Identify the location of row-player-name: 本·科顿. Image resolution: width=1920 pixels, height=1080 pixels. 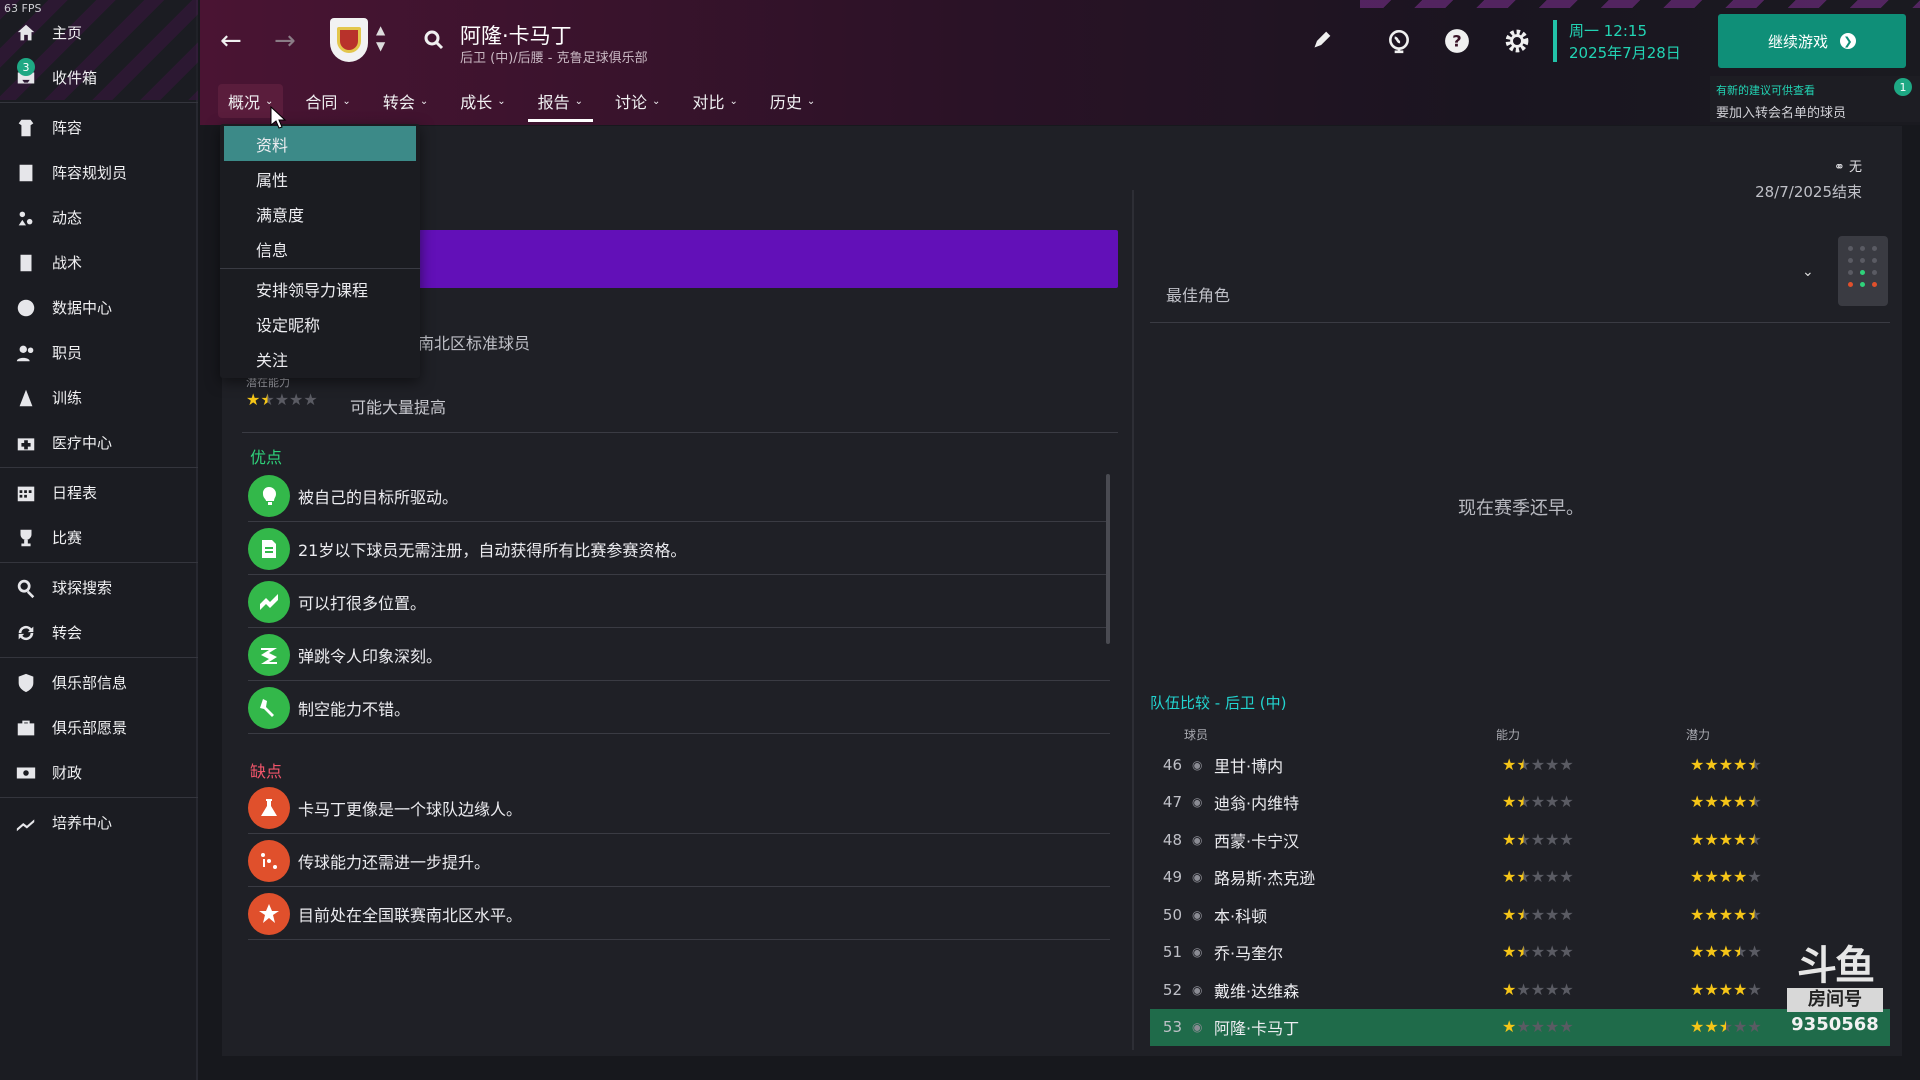
(1359, 915).